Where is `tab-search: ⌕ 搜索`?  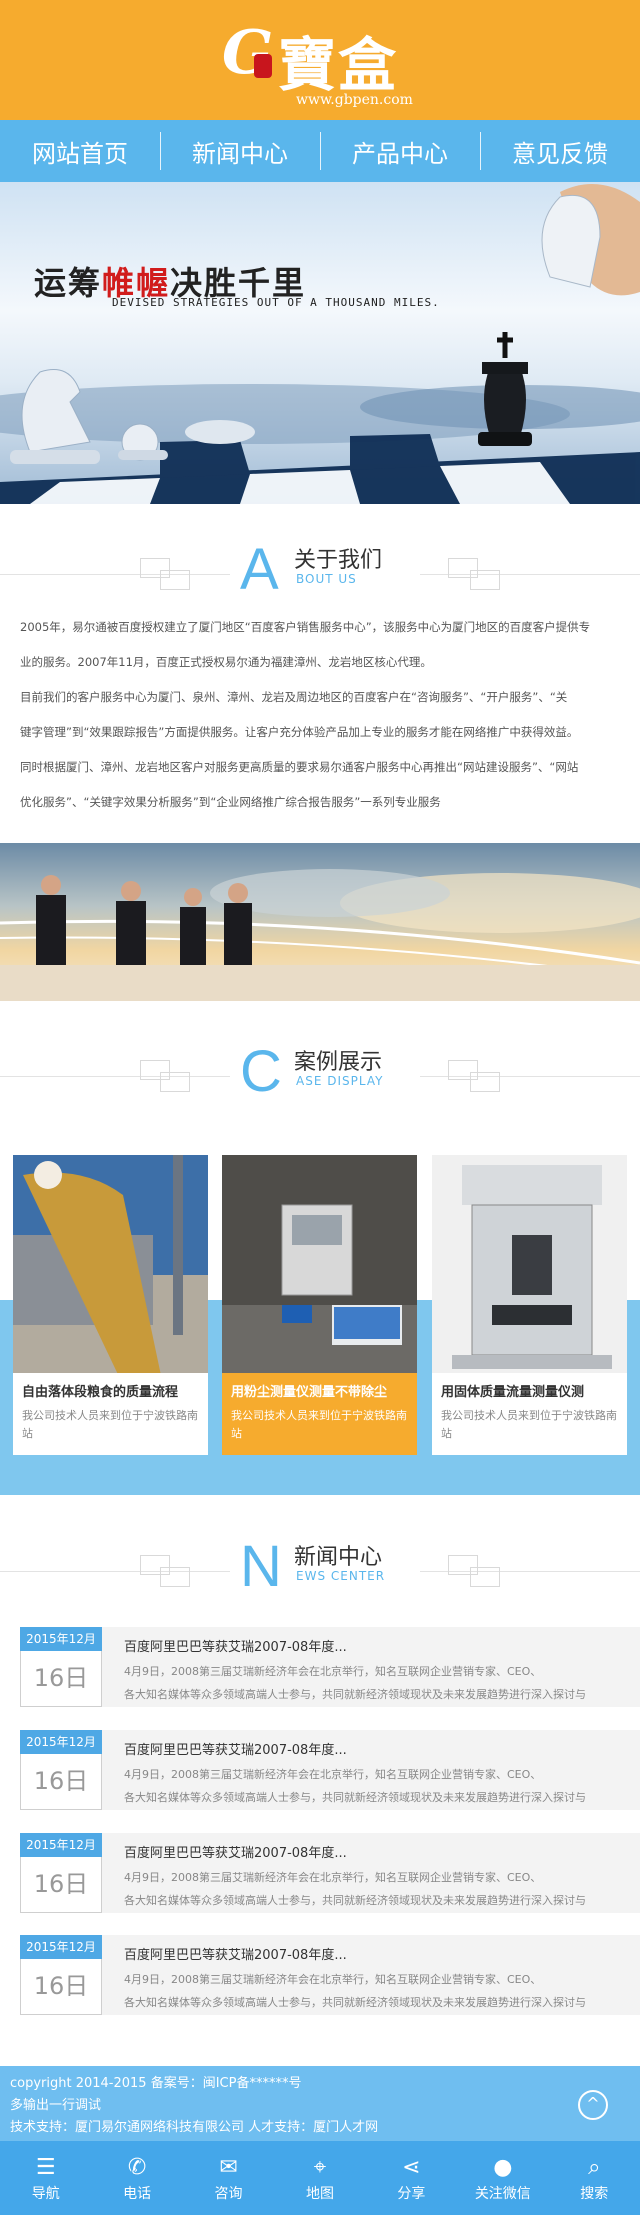 tab-search: ⌕ 搜索 is located at coordinates (594, 2178).